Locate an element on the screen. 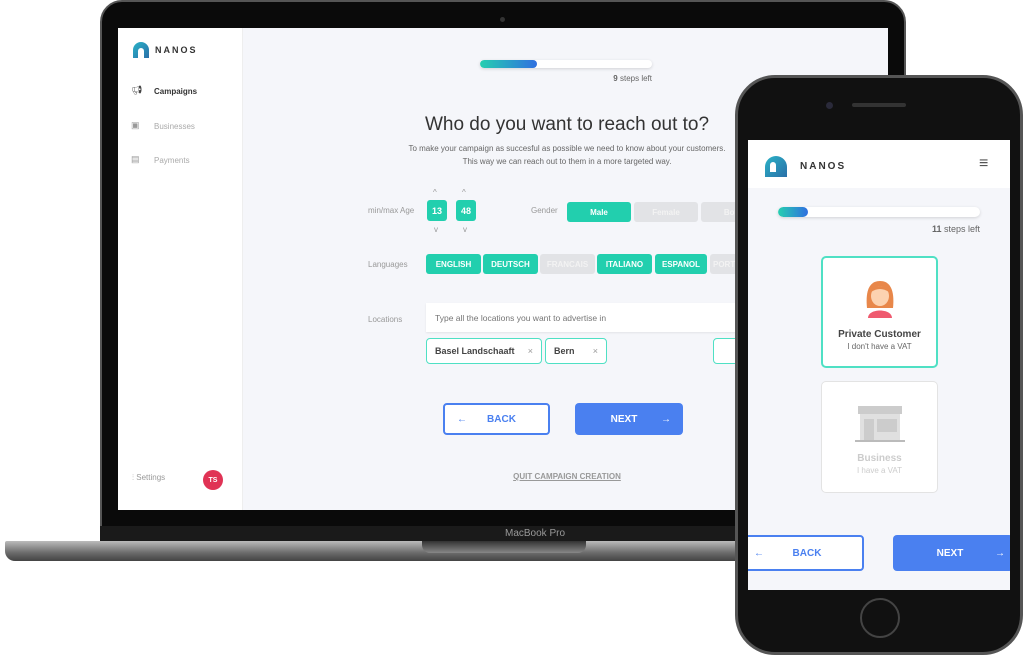 The height and width of the screenshot is (655, 1024). locations-input is located at coordinates (586, 317).